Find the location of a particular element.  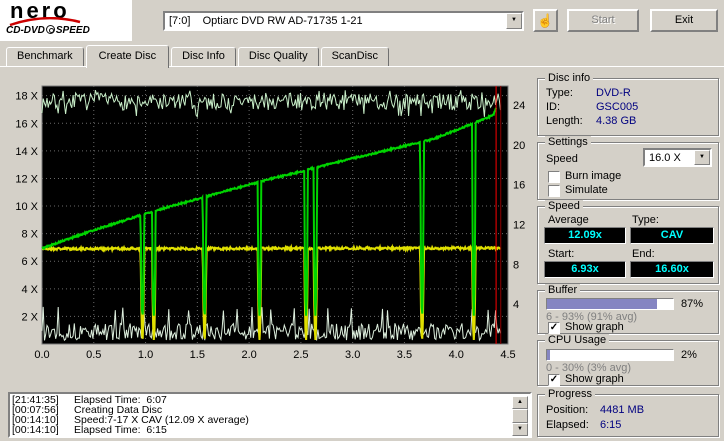

cpu-bar is located at coordinates (610, 355).